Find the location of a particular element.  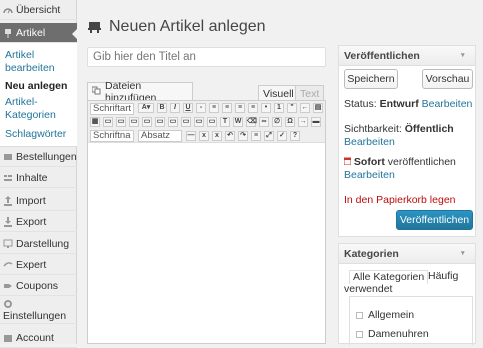

table-button: ▦ is located at coordinates (95, 122).